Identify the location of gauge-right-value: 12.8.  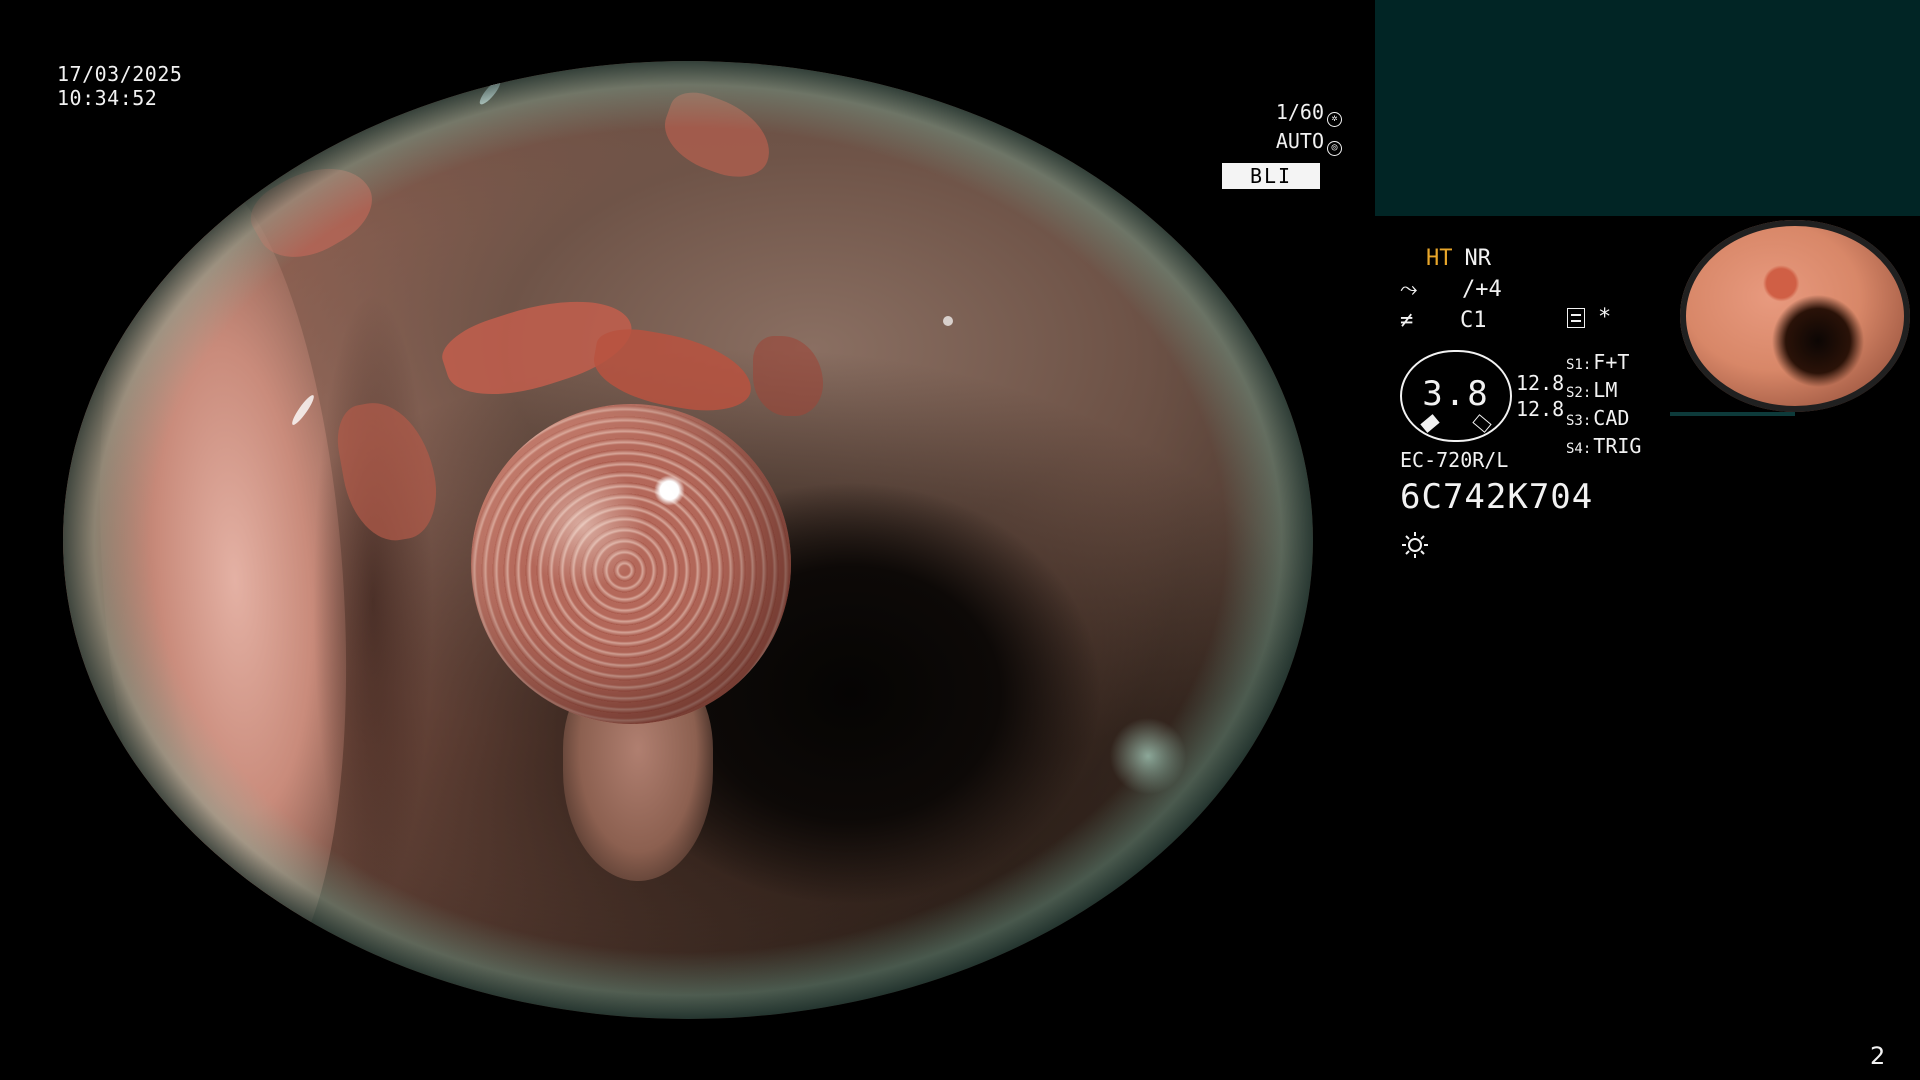
(1540, 409).